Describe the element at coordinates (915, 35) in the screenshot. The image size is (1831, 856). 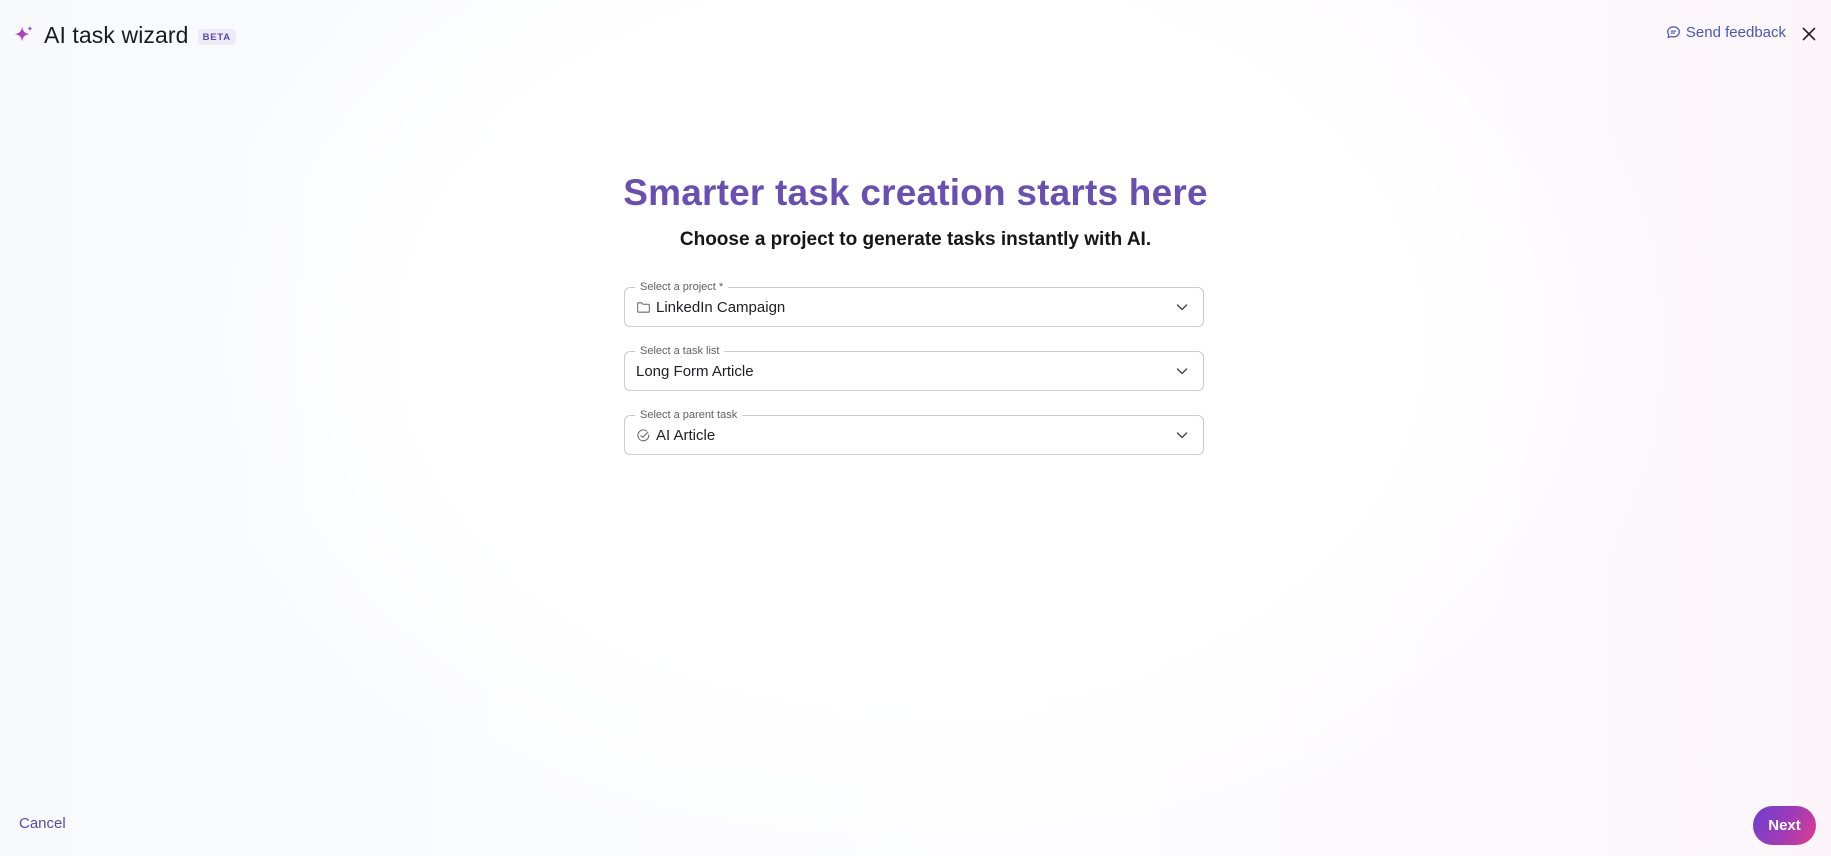
I see `header: AI task wizard BETA Send feedback` at that location.